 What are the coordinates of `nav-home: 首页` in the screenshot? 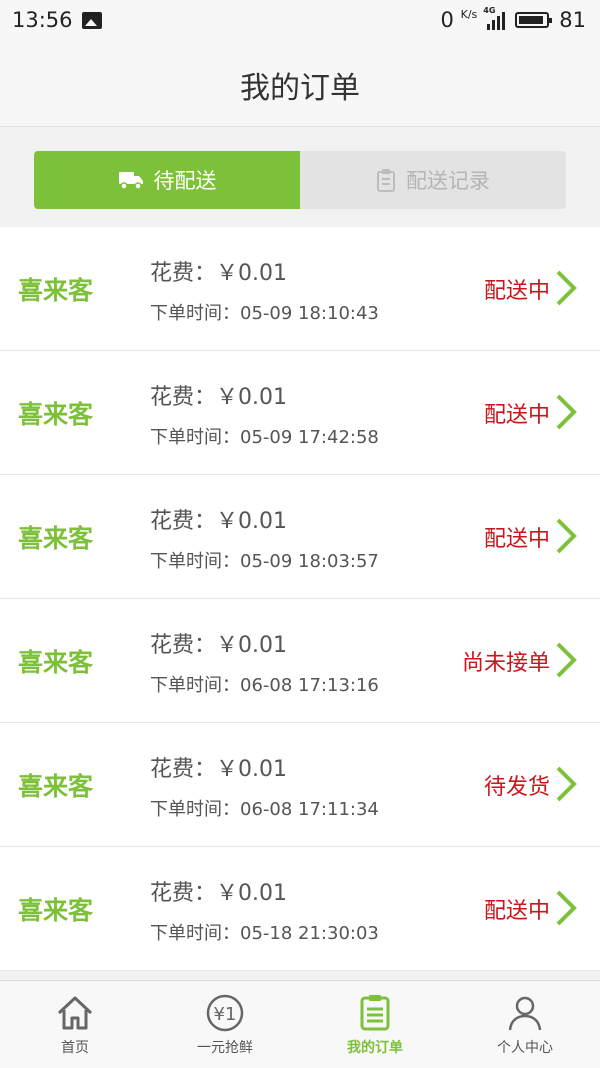 It's located at (75, 1024).